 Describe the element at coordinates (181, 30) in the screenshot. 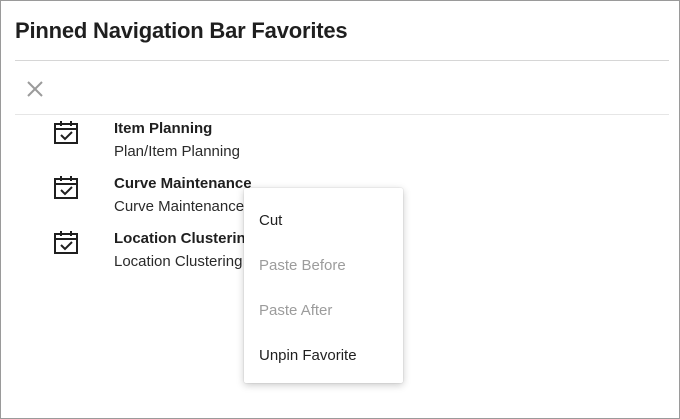

I see `dialog-title: Pinned Navigation Bar Favorites` at that location.